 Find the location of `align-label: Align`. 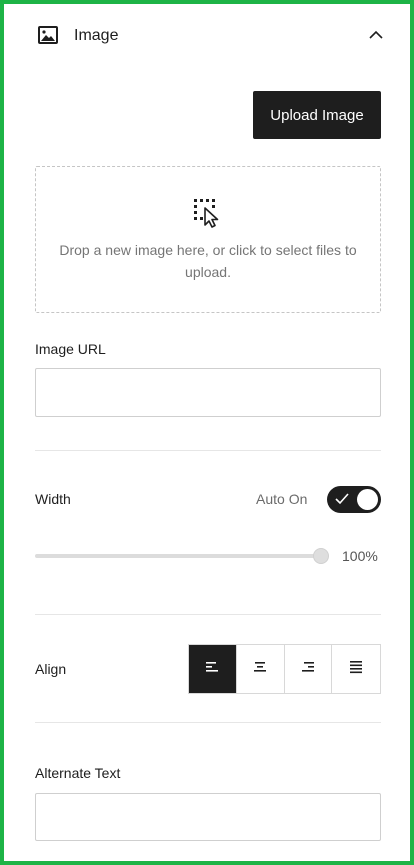

align-label: Align is located at coordinates (51, 669).